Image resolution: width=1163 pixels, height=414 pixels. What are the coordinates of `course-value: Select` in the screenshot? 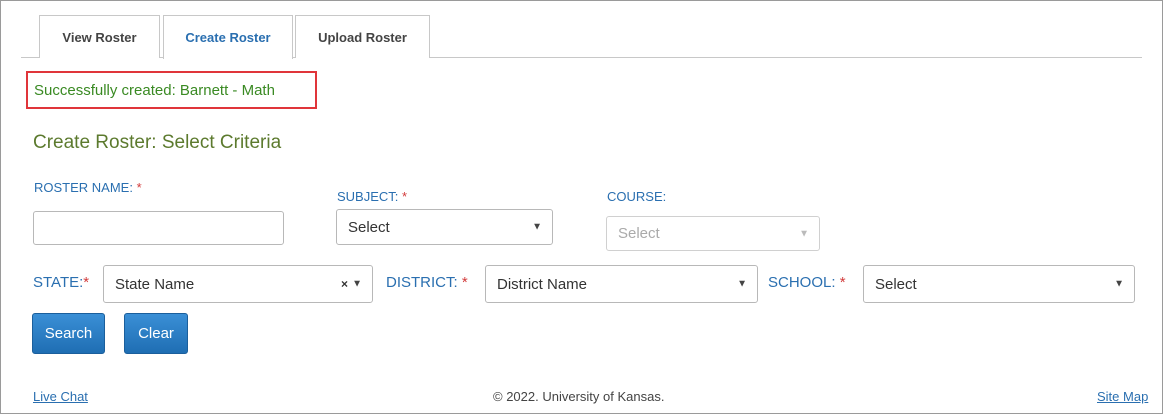 It's located at (639, 233).